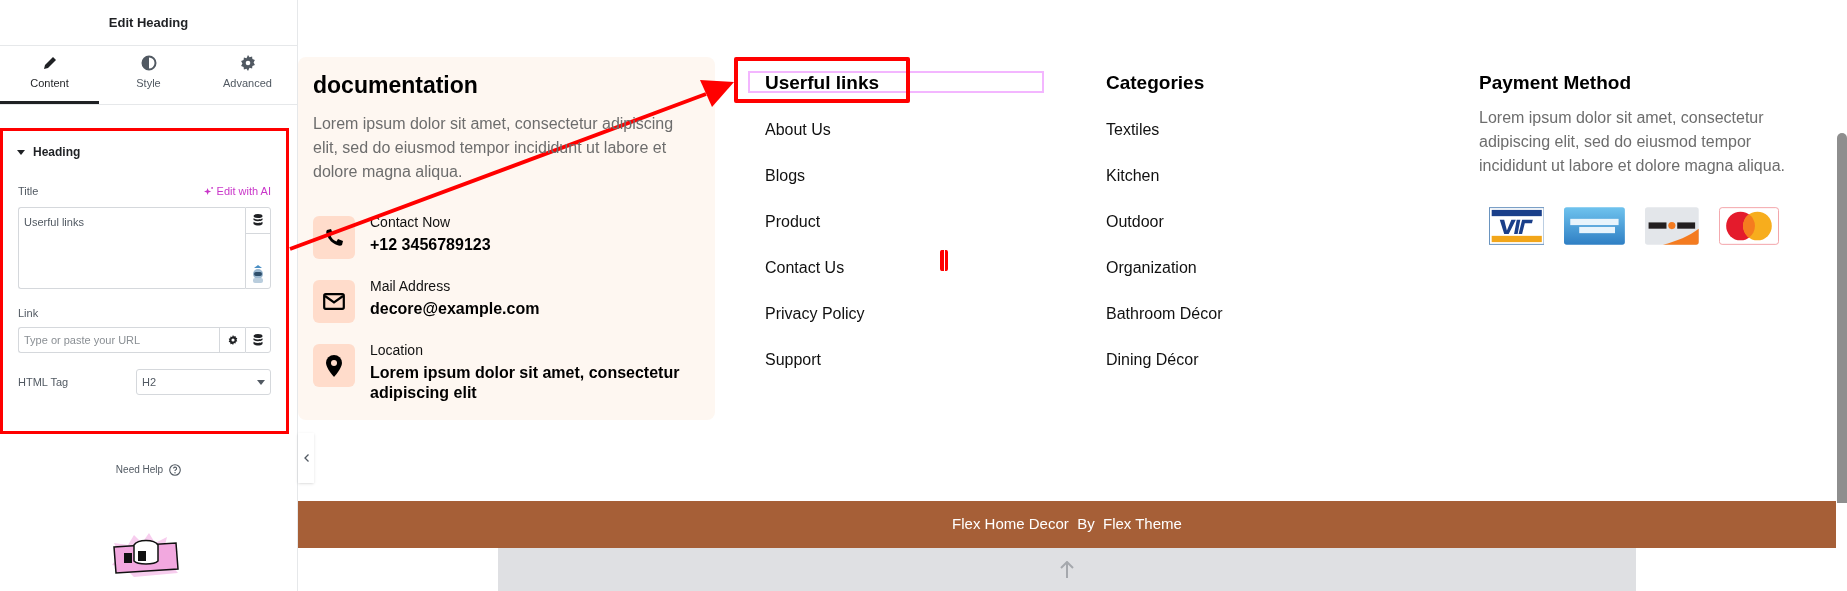 The height and width of the screenshot is (591, 1847). What do you see at coordinates (944, 260) in the screenshot?
I see `cursor-marker` at bounding box center [944, 260].